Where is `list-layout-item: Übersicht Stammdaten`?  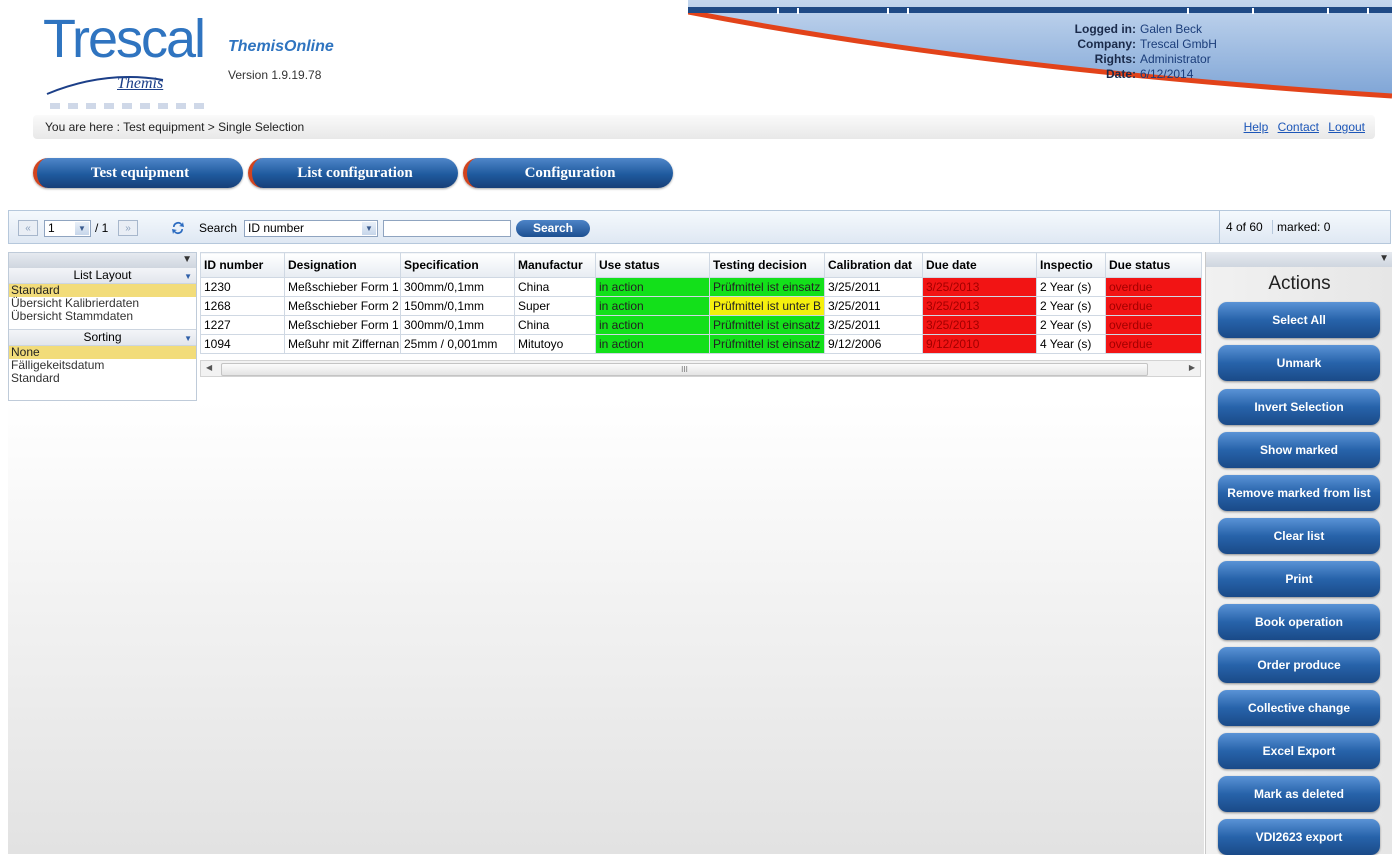 list-layout-item: Übersicht Stammdaten is located at coordinates (102, 316).